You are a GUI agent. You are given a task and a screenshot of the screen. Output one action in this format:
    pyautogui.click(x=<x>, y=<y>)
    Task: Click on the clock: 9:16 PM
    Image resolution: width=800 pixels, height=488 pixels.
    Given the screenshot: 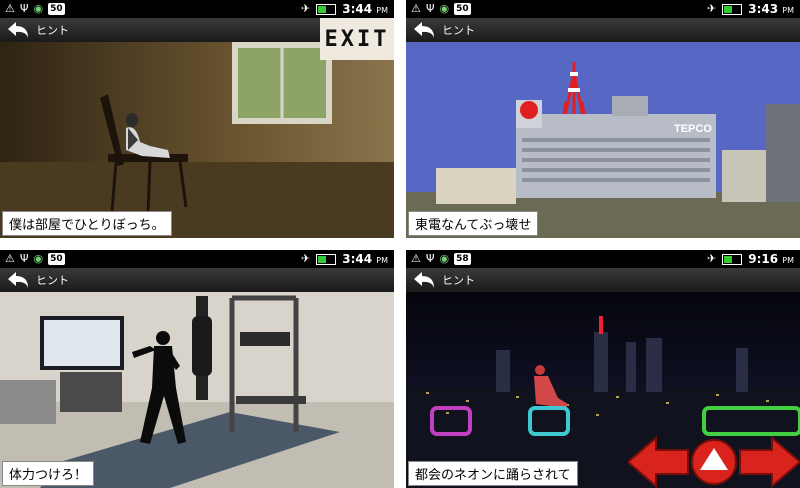 What is the action you would take?
    pyautogui.click(x=771, y=259)
    